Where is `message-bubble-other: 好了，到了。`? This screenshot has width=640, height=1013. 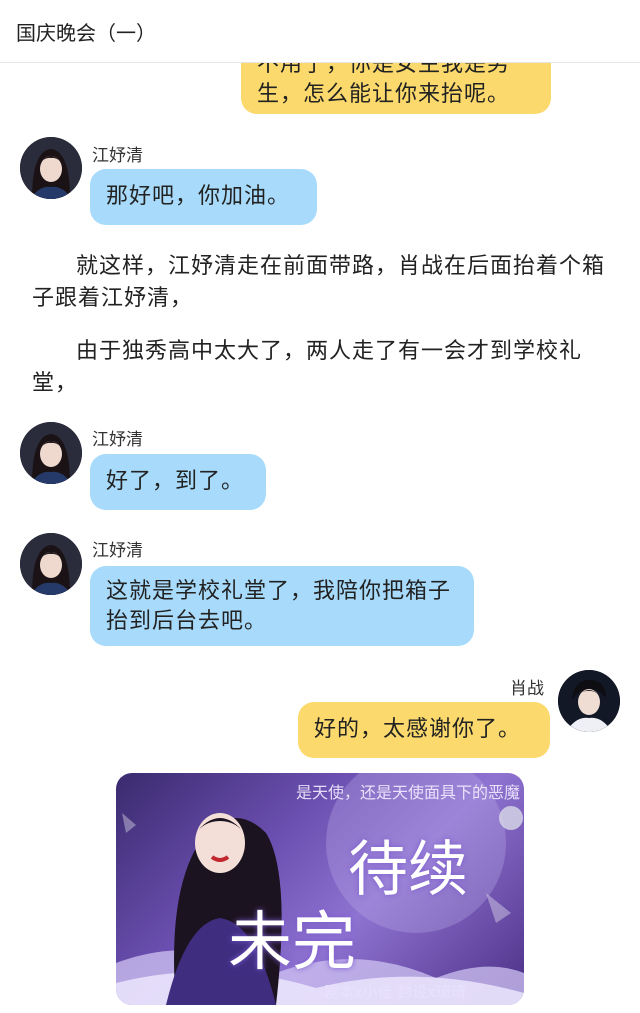
message-bubble-other: 好了，到了。 is located at coordinates (178, 482).